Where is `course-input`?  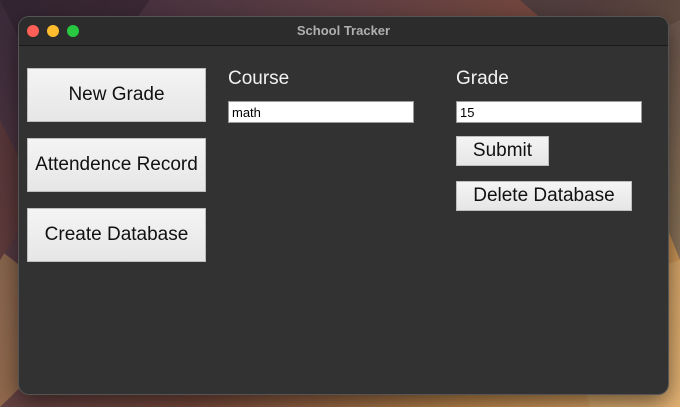
course-input is located at coordinates (321, 112).